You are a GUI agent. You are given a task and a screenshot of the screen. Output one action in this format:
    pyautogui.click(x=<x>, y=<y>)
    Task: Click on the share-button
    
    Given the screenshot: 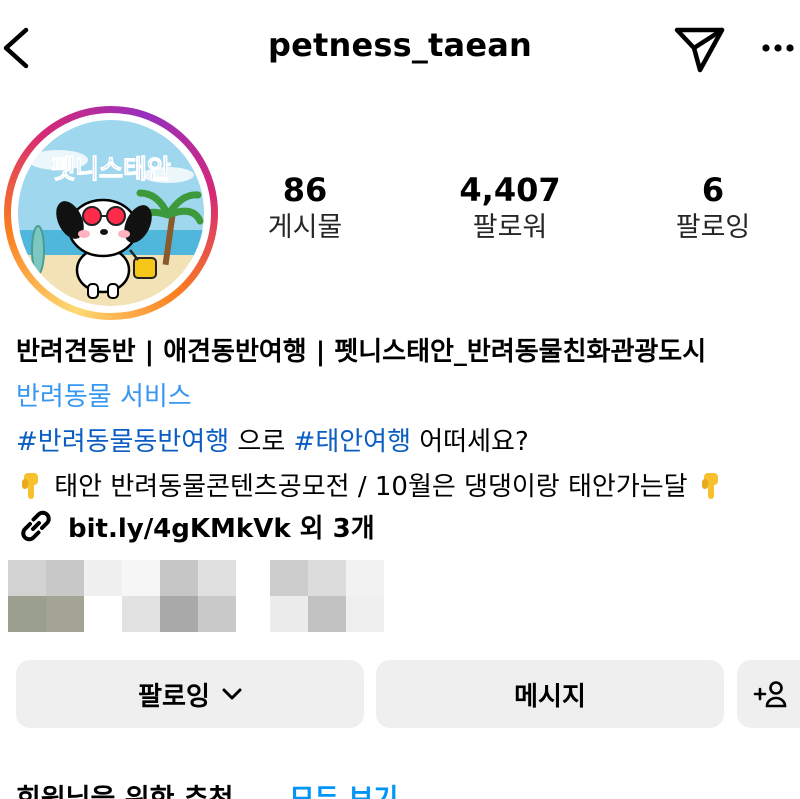 What is the action you would take?
    pyautogui.click(x=699, y=47)
    